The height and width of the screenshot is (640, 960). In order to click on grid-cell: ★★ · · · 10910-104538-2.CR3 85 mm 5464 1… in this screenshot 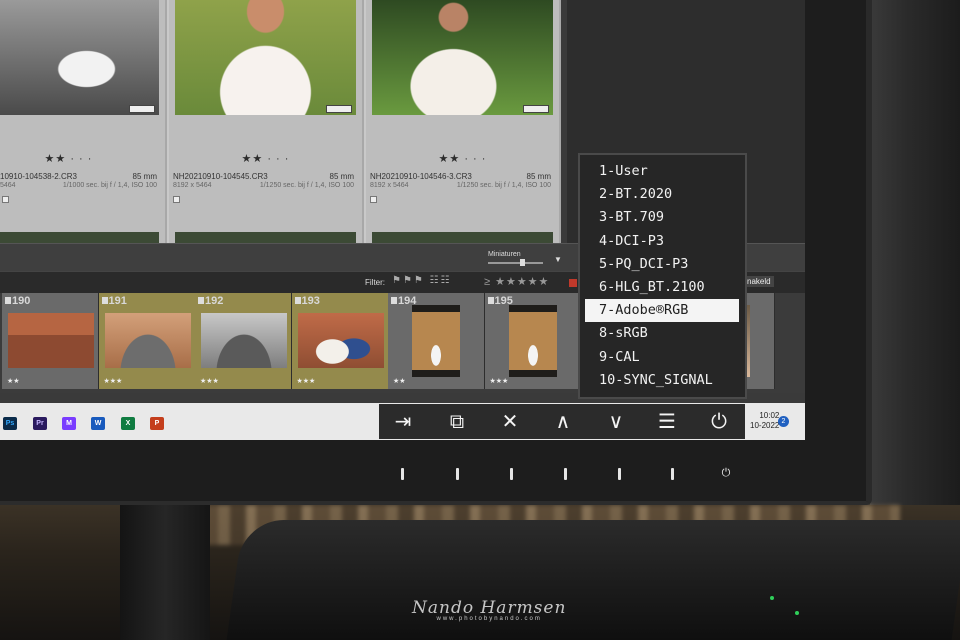, I will do `click(83, 124)`.